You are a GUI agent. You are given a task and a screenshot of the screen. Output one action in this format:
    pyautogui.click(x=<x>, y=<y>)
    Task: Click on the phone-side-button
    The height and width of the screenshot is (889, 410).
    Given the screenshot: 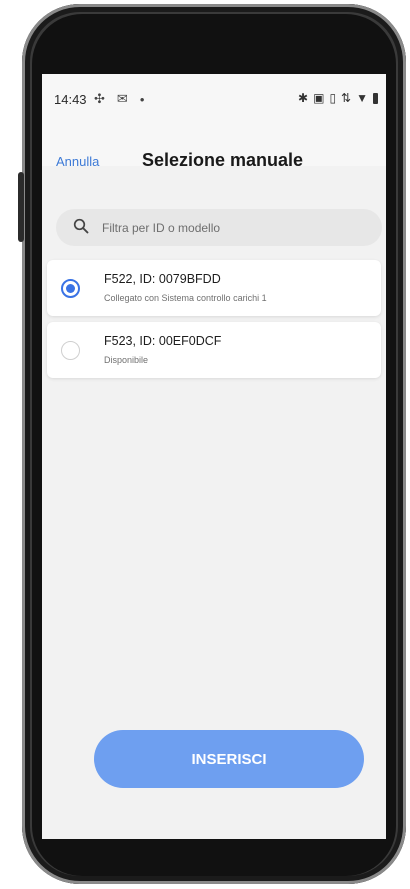 What is the action you would take?
    pyautogui.click(x=21, y=207)
    